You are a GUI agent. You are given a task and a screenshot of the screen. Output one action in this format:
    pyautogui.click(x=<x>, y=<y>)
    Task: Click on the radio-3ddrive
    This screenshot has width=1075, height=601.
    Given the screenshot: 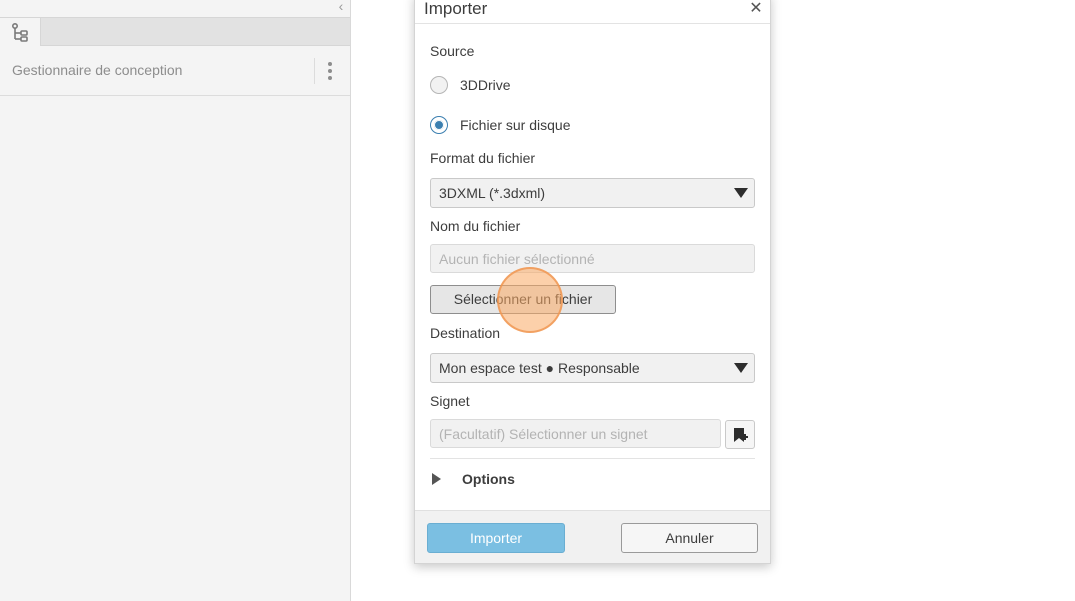 What is the action you would take?
    pyautogui.click(x=439, y=85)
    